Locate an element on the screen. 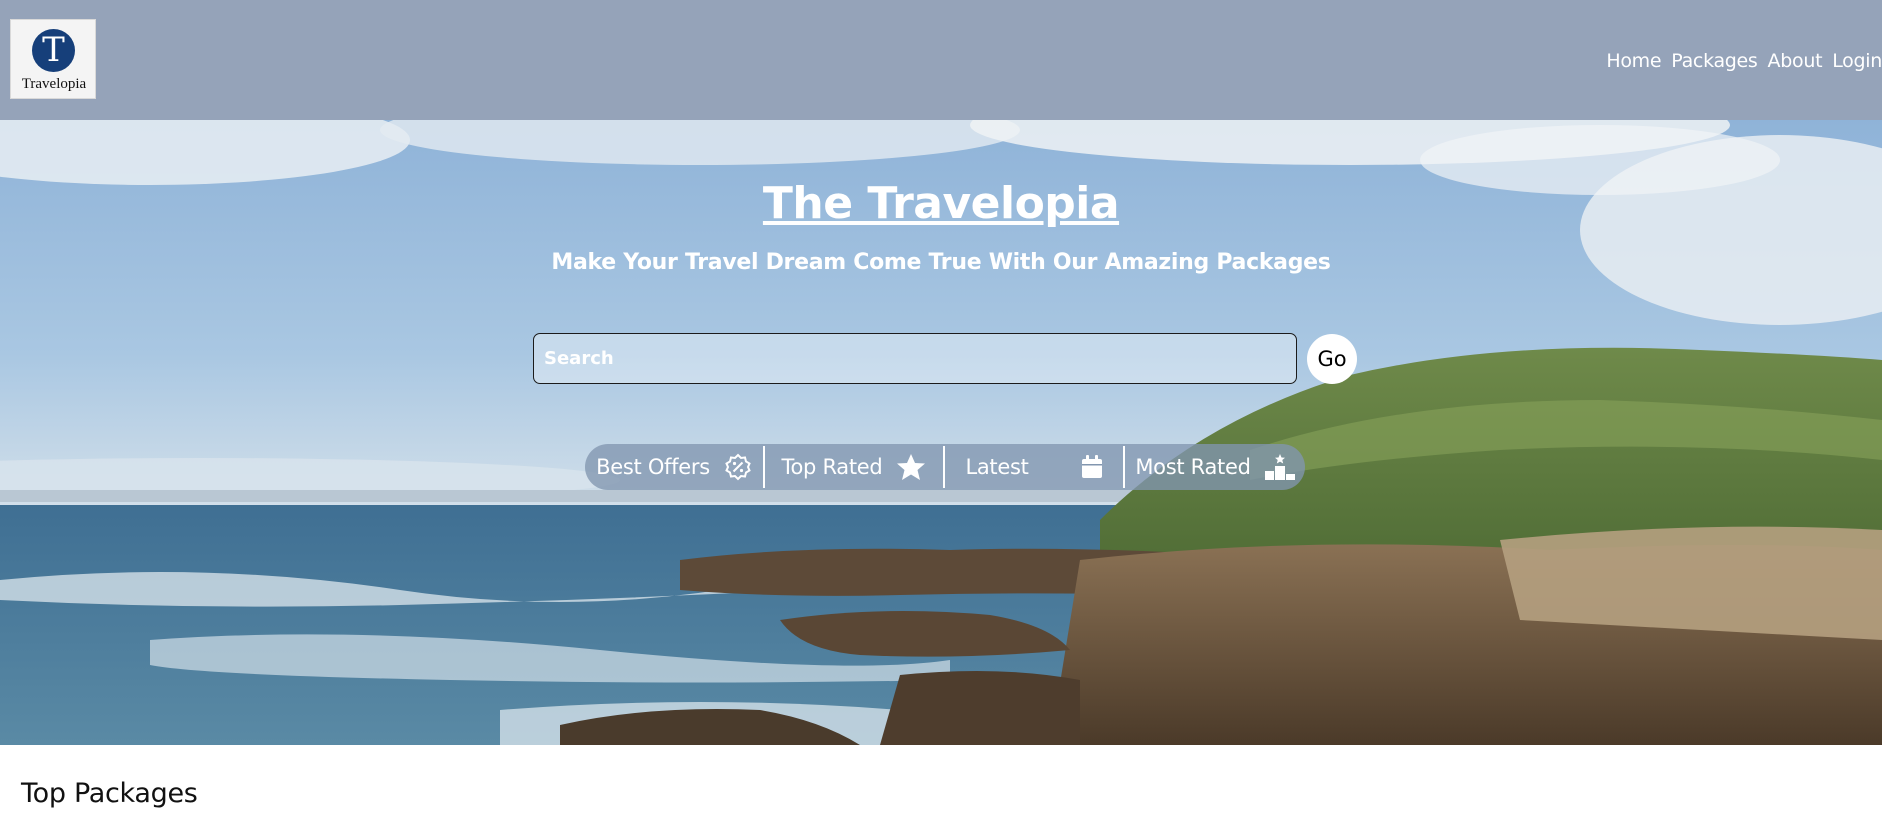 The height and width of the screenshot is (835, 1882). filter-latest: Latest is located at coordinates (1034, 467).